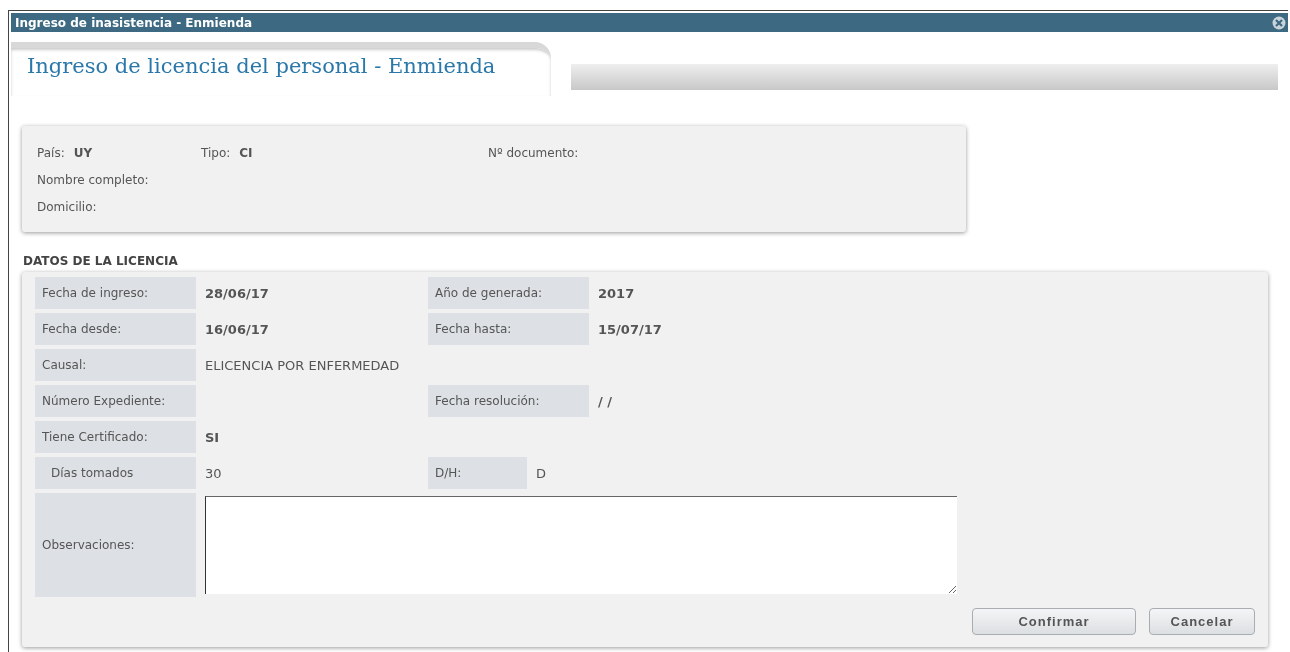 The height and width of the screenshot is (652, 1290). What do you see at coordinates (1202, 621) in the screenshot?
I see `action-button: Cancelar` at bounding box center [1202, 621].